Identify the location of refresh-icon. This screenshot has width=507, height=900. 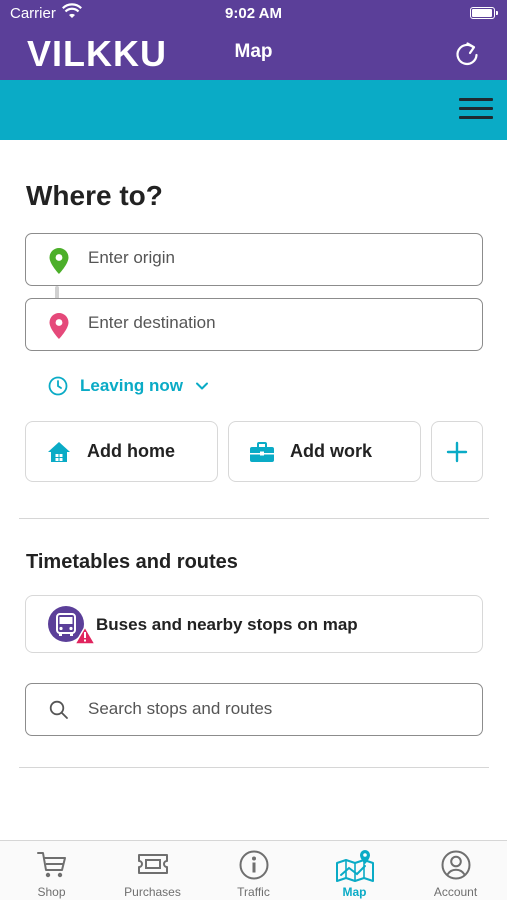
(467, 54).